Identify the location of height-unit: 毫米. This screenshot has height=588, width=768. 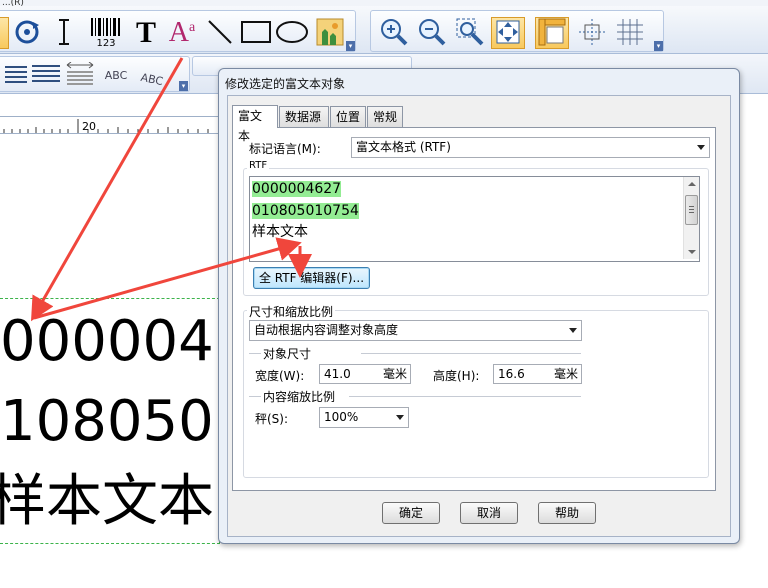
(565, 374).